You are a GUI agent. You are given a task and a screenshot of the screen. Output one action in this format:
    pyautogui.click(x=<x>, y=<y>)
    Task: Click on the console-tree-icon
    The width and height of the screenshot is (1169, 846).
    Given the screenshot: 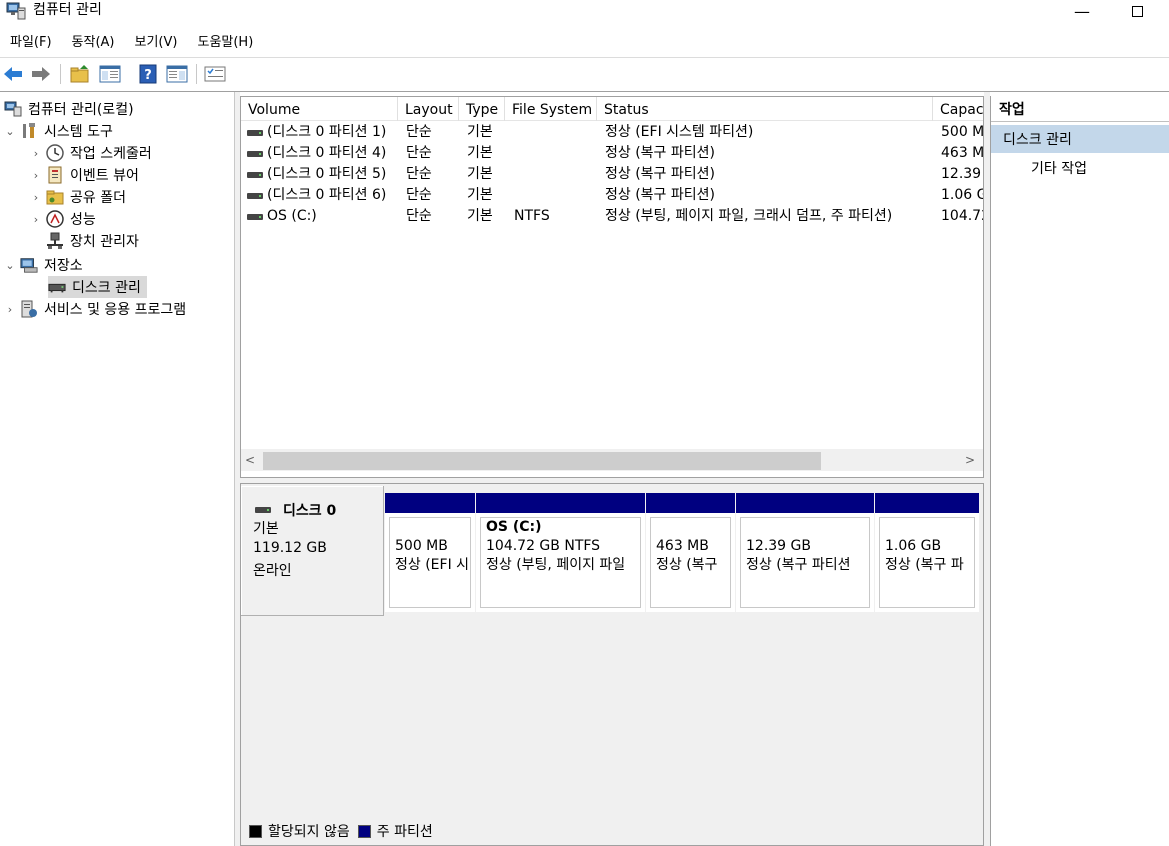 What is the action you would take?
    pyautogui.click(x=110, y=74)
    